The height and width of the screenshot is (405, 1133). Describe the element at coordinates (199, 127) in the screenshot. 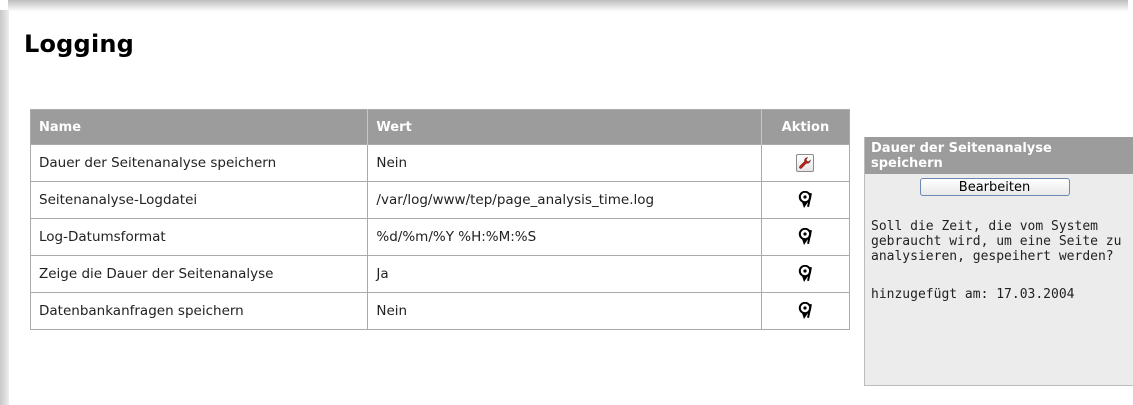

I see `column-header-name: Name` at that location.